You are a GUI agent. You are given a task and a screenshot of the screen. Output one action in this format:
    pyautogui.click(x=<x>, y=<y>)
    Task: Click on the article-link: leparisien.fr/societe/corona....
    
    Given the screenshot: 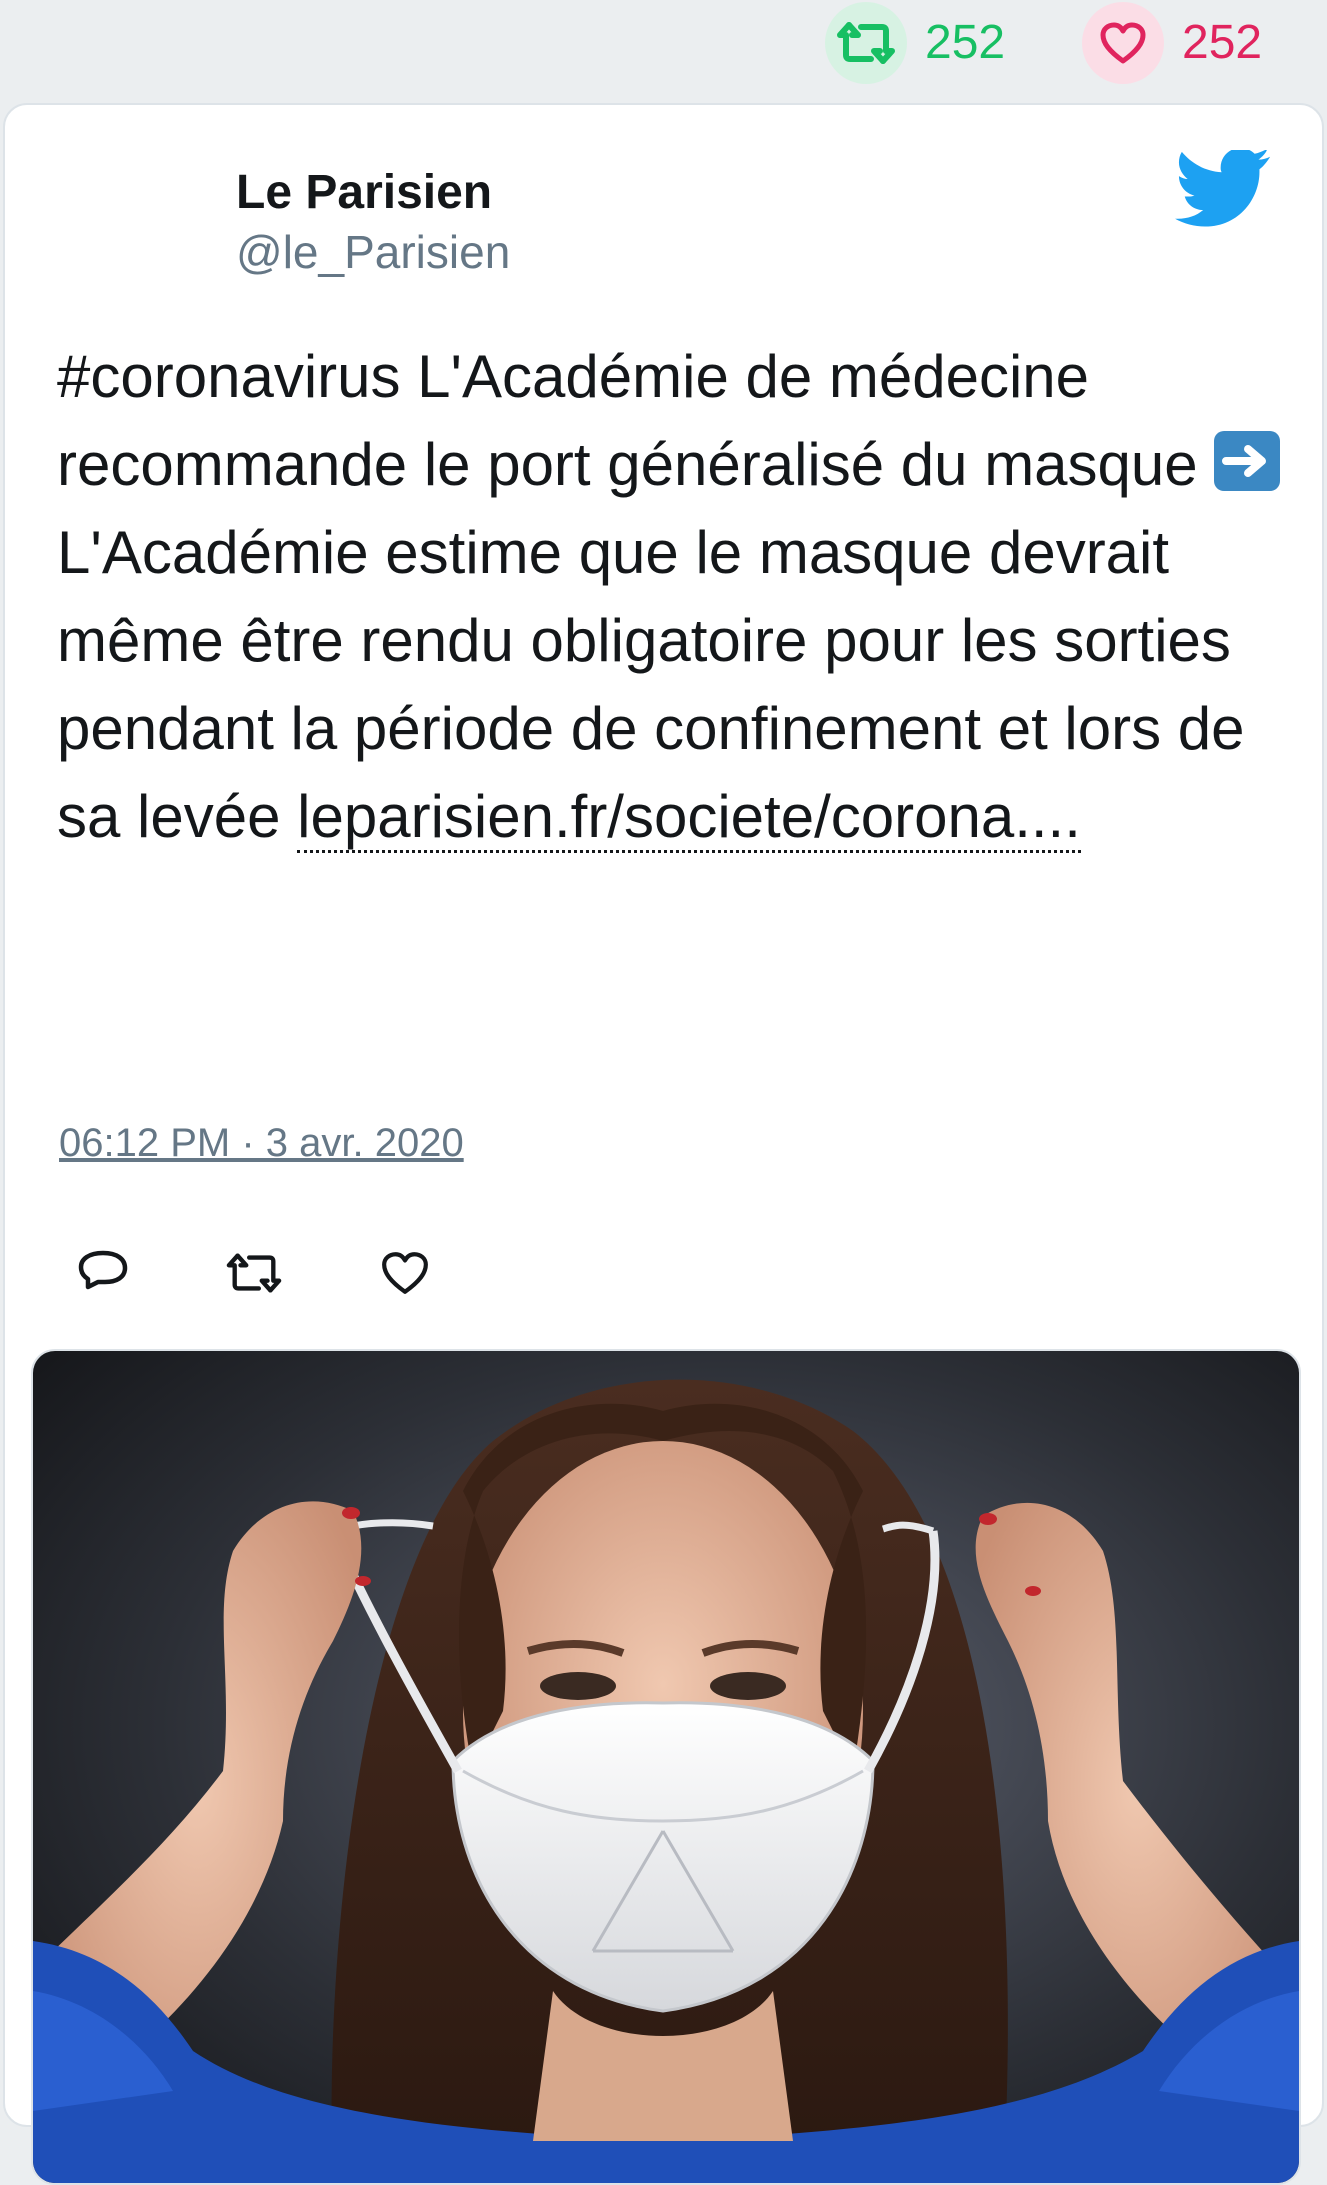 What is the action you would take?
    pyautogui.click(x=689, y=818)
    